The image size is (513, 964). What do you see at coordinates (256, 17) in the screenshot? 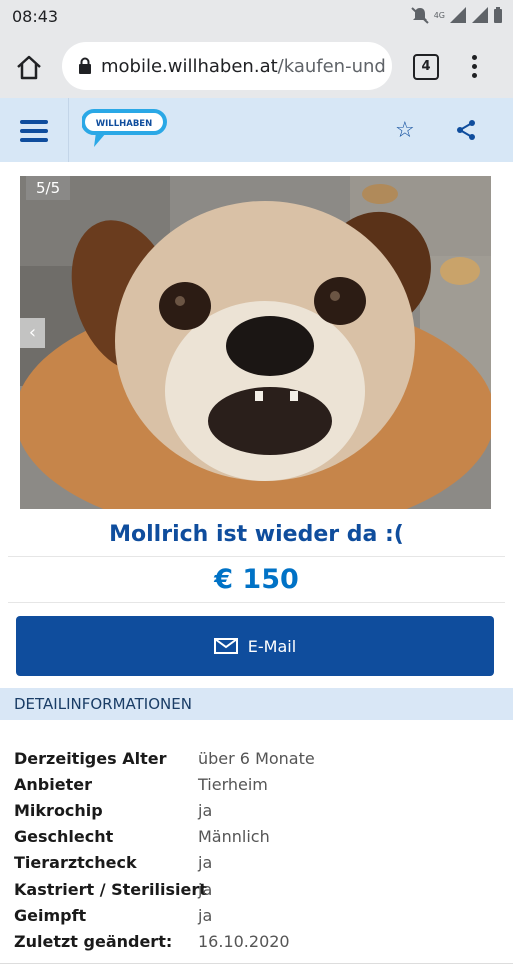
I see `status-bar: 08:43 4G` at bounding box center [256, 17].